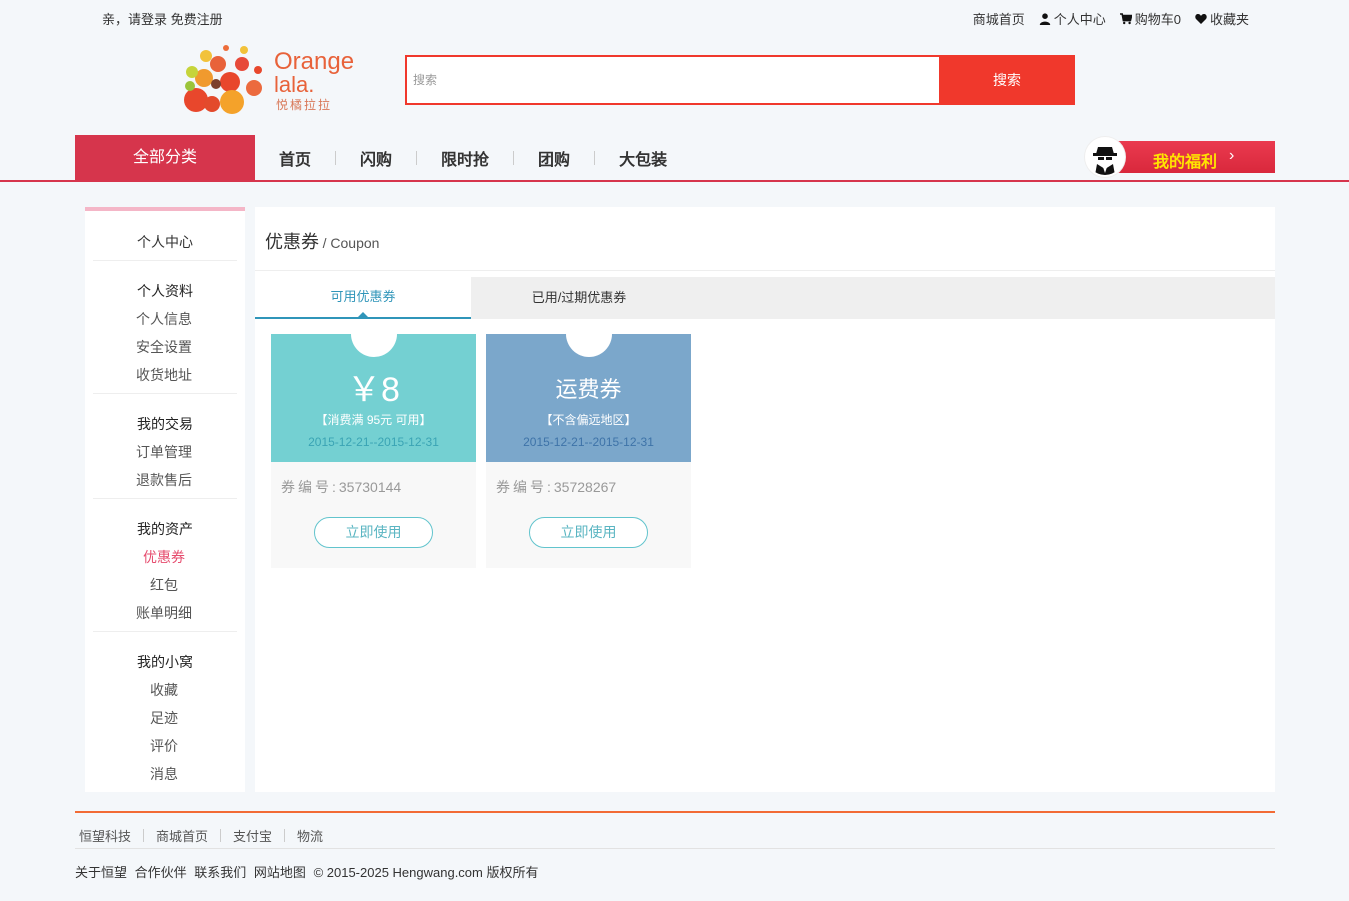  I want to click on footer-link-mall-home: 商城首页, so click(182, 835).